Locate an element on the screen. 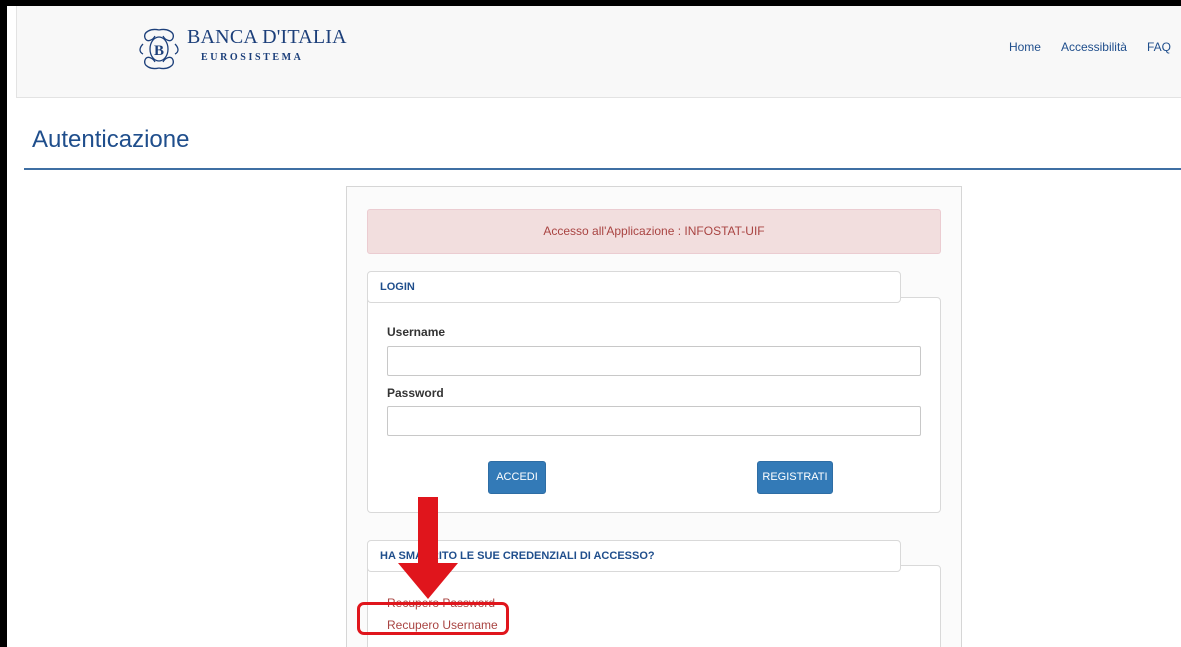 This screenshot has height=647, width=1181. svg-text: B is located at coordinates (159, 51).